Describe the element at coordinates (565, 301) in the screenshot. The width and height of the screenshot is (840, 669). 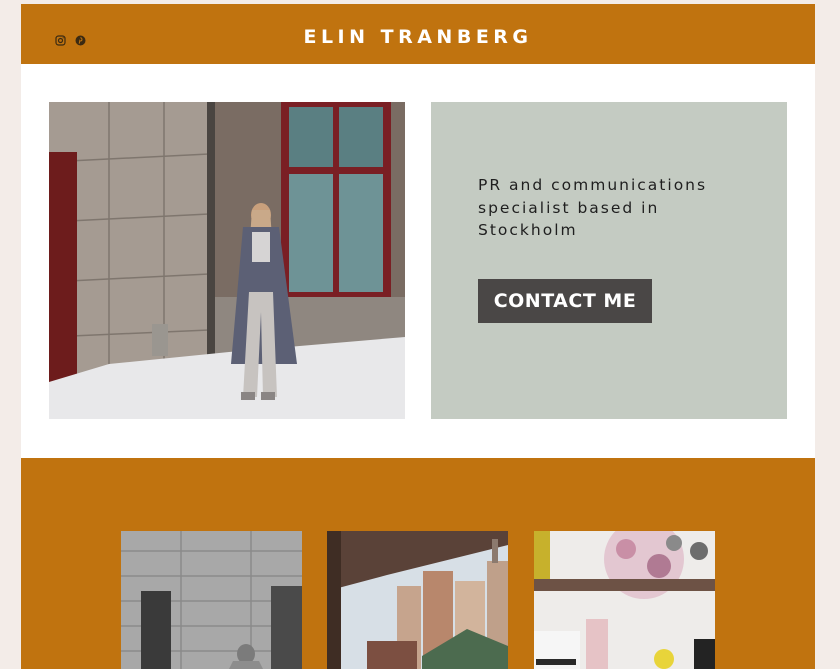
I see `contact-me-button: CONTACT ME` at that location.